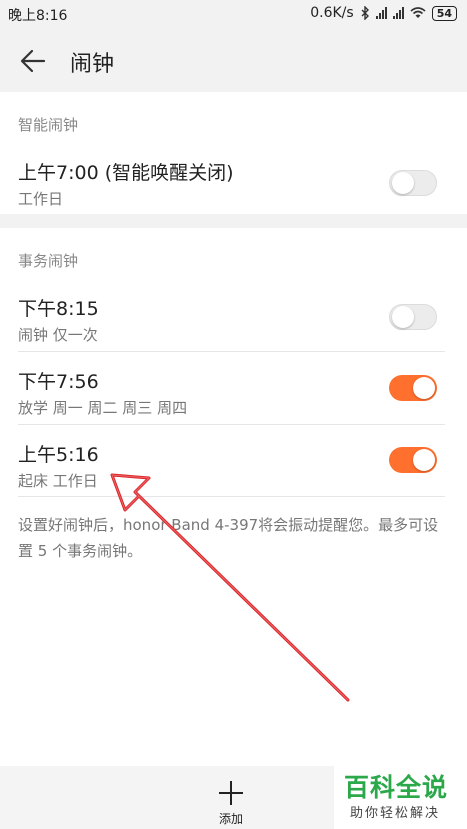 The image size is (467, 829). I want to click on battery-indicator: 54, so click(444, 13).